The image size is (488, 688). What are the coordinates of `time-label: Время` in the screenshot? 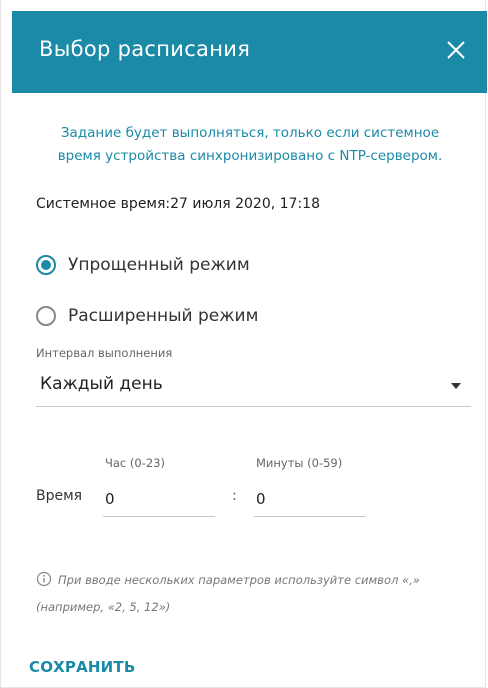 It's located at (59, 496).